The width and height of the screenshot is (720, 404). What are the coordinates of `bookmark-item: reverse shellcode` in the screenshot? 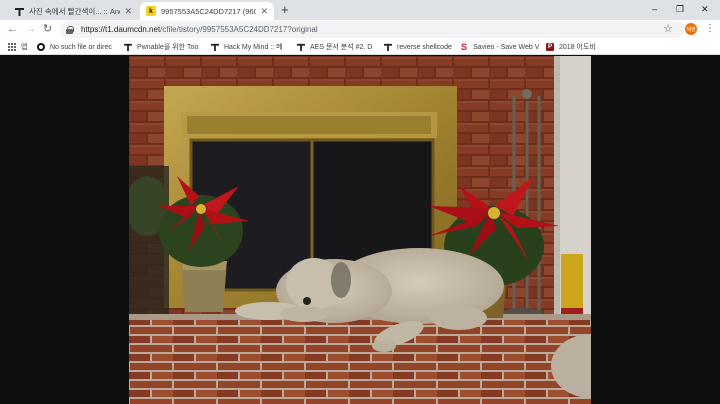 It's located at (418, 47).